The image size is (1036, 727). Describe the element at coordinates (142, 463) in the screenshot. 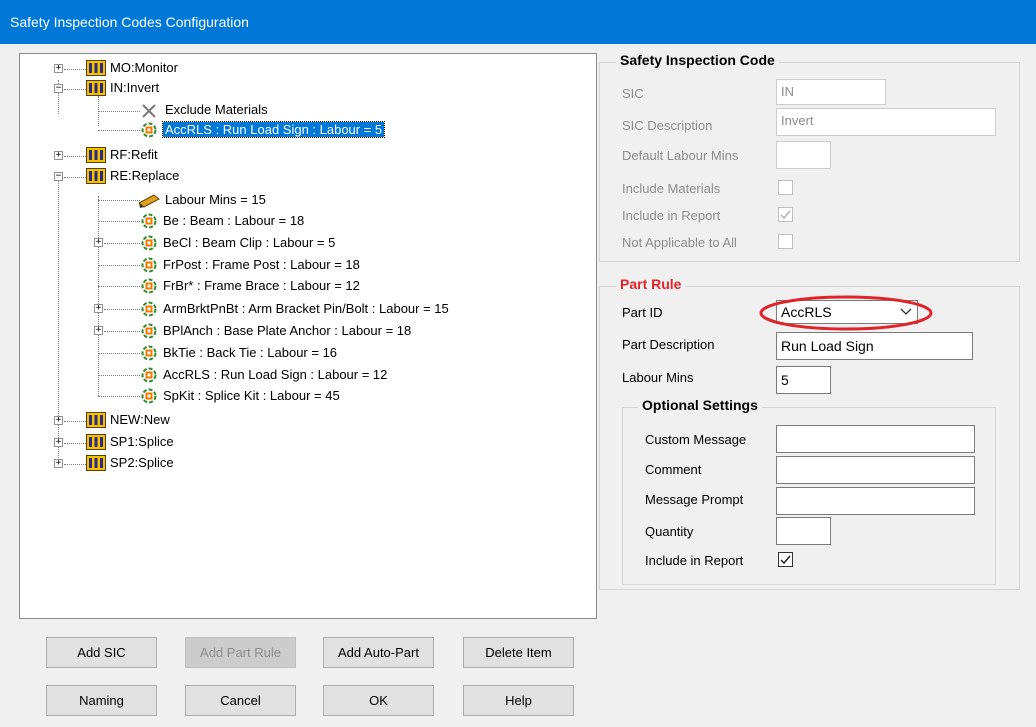

I see `tree-node-sp2: SP2:Splice` at that location.